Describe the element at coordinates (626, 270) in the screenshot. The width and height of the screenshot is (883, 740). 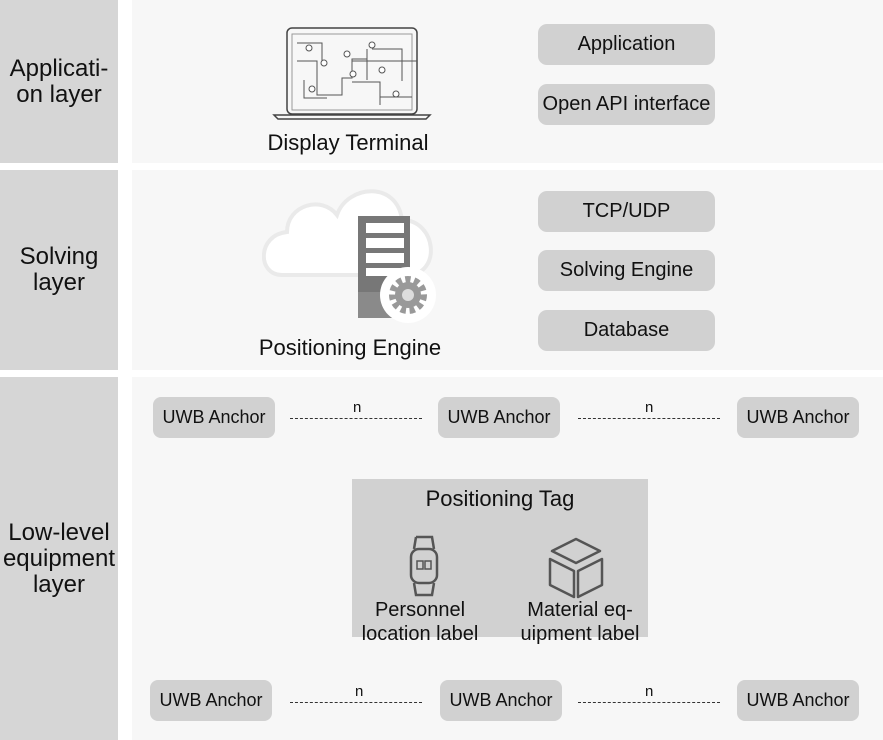
I see `solving-engine-box: Solving Engine` at that location.